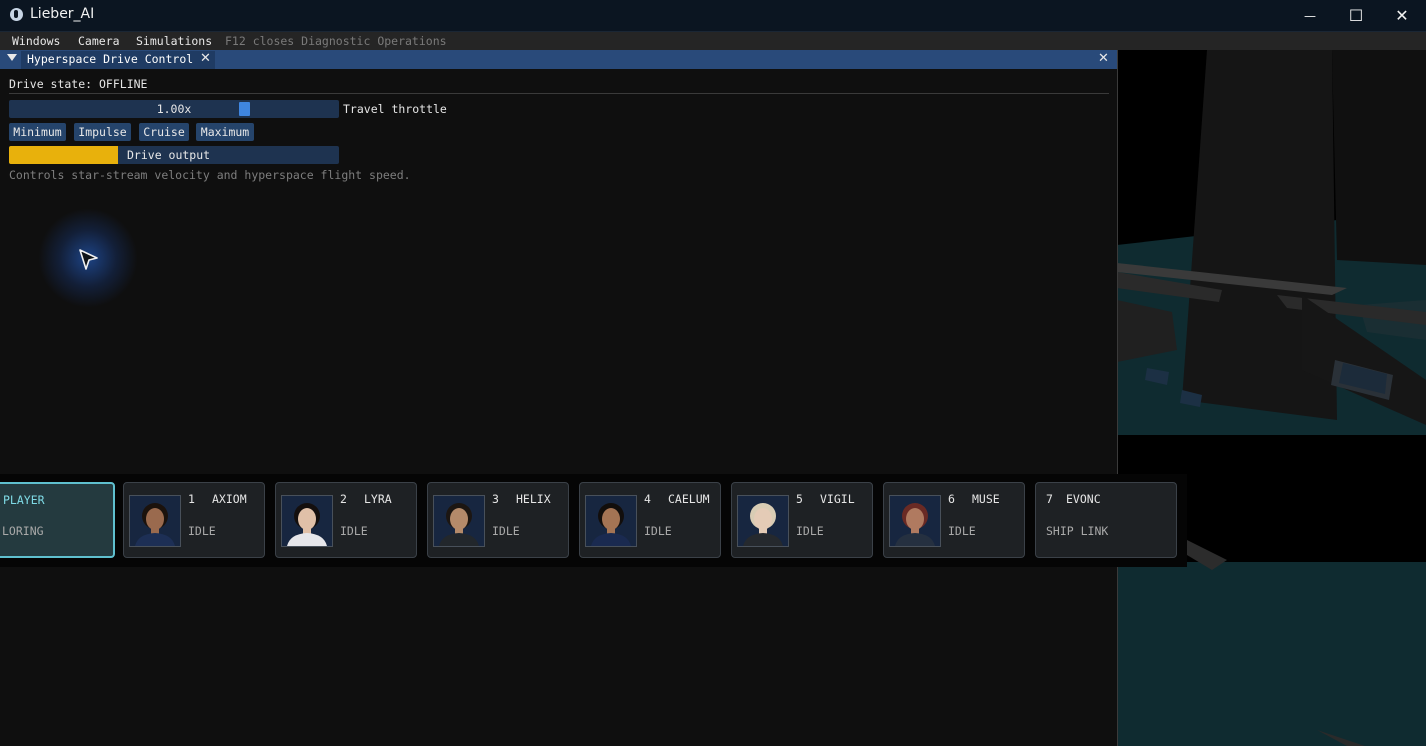 This screenshot has width=1426, height=746. Describe the element at coordinates (951, 499) in the screenshot. I see `crew-number: 6` at that location.